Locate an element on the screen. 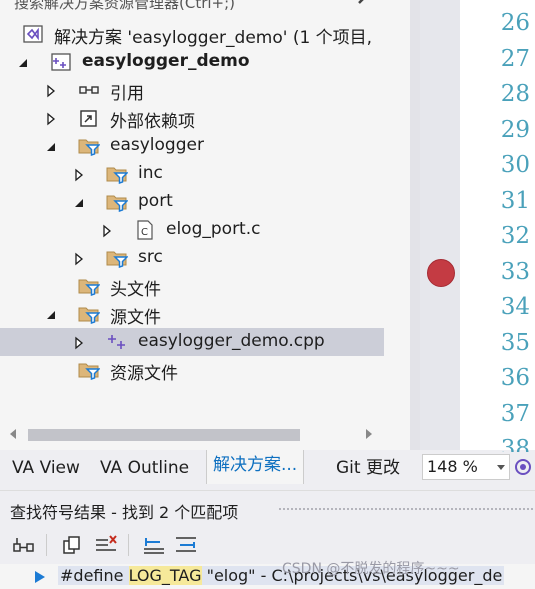  tree-item: 解决方案 'easylogger_demo' (1 个项目, is located at coordinates (192, 34).